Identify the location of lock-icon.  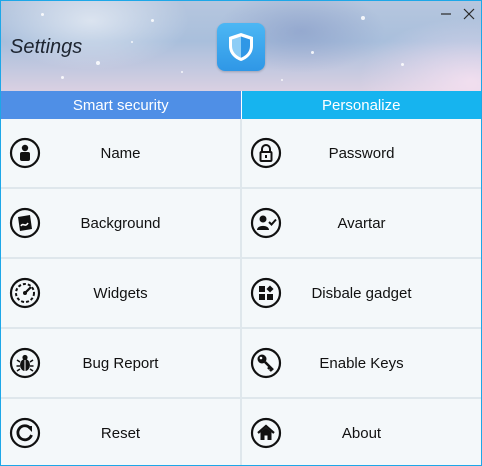
(266, 153).